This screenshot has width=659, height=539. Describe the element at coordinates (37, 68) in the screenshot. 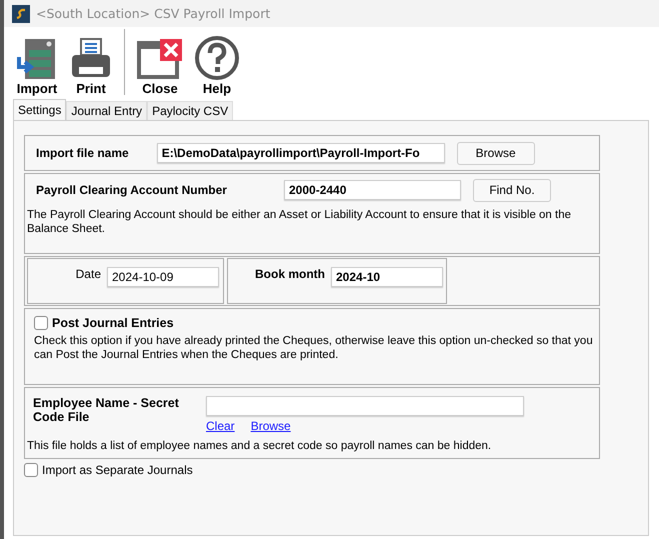

I see `toolbar-button: Import` at that location.